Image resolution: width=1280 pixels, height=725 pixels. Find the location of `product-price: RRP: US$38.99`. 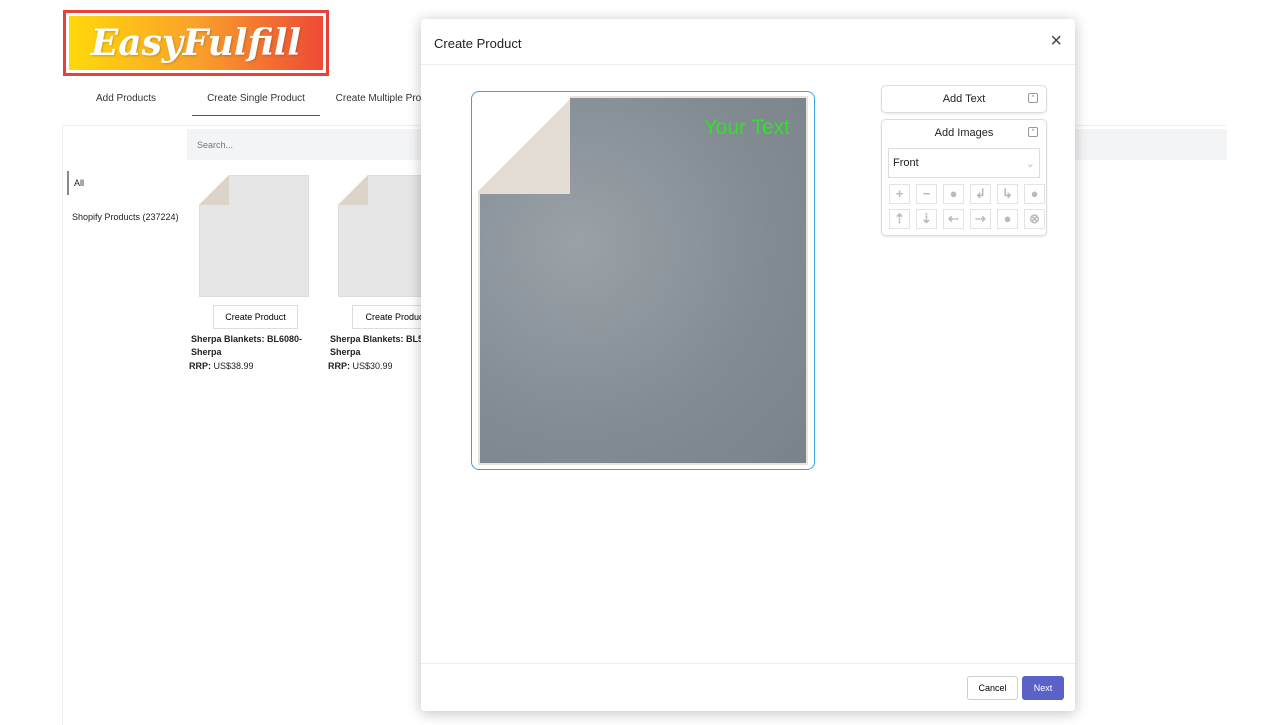

product-price: RRP: US$38.99 is located at coordinates (252, 366).